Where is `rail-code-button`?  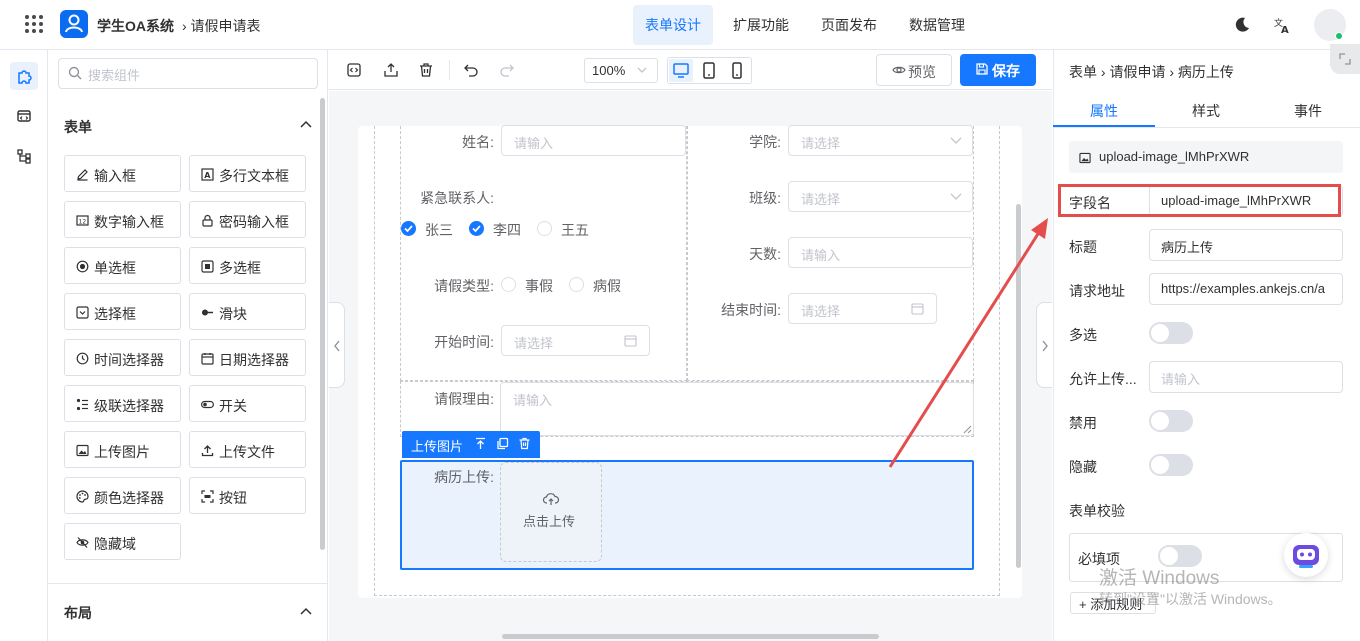 rail-code-button is located at coordinates (24, 116).